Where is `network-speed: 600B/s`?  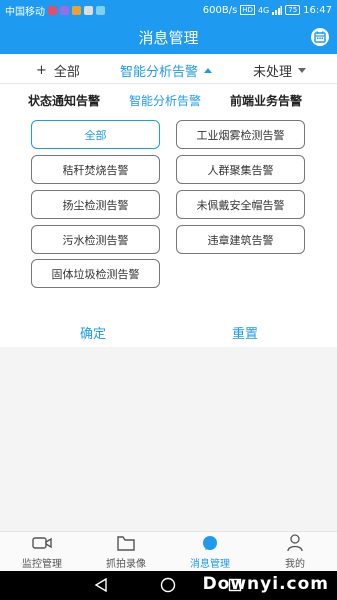 network-speed: 600B/s is located at coordinates (220, 10).